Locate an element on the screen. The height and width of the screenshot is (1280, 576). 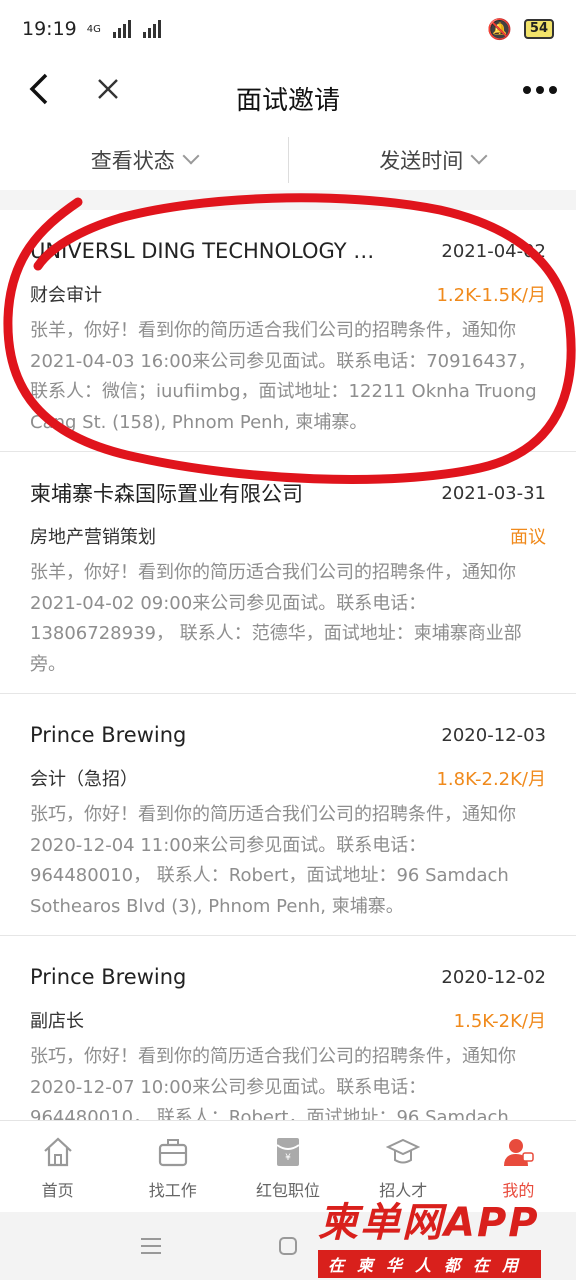
network-type: 4G is located at coordinates (93, 29).